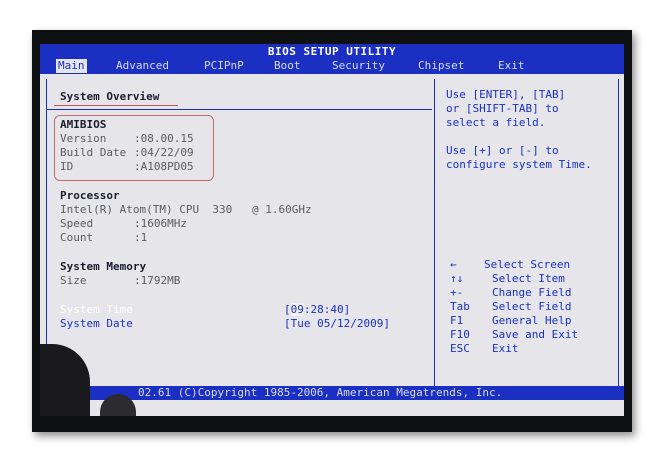 The height and width of the screenshot is (464, 664). Describe the element at coordinates (77, 237) in the screenshot. I see `count-label: Count` at that location.